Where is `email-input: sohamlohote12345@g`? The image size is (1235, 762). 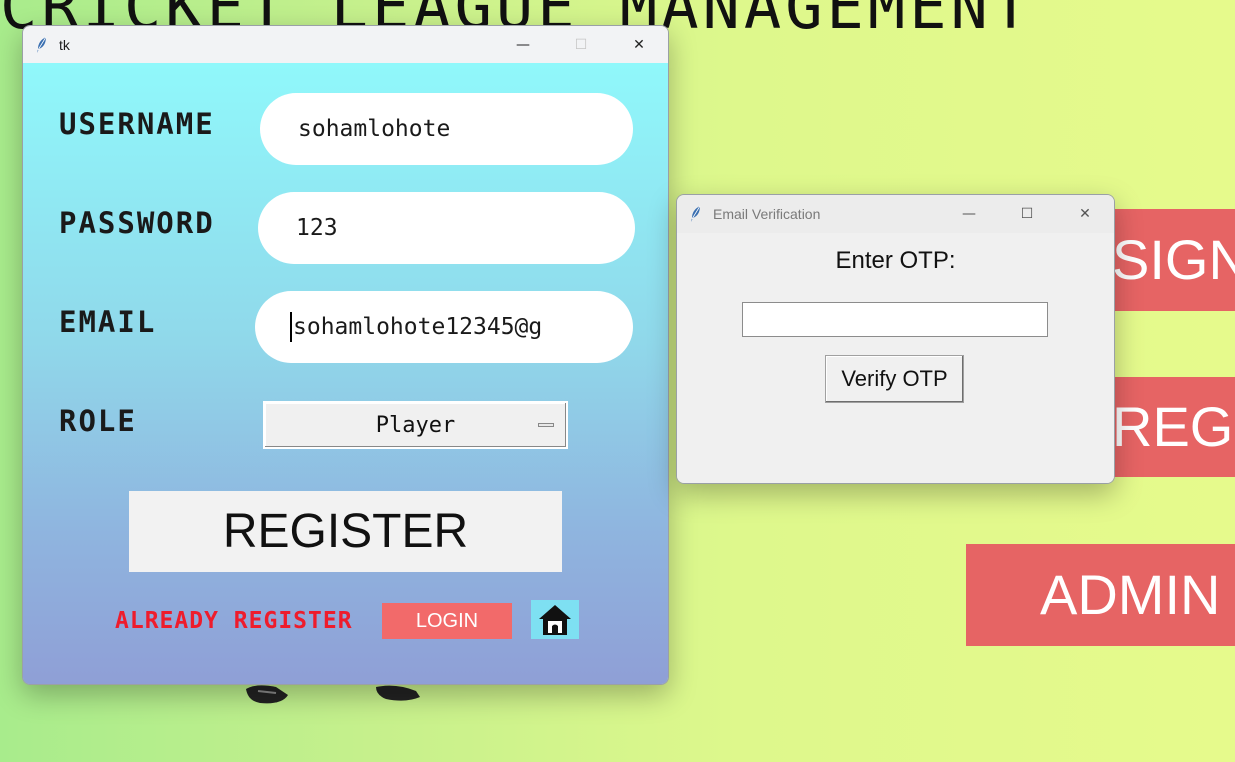 email-input: sohamlohote12345@g is located at coordinates (444, 327).